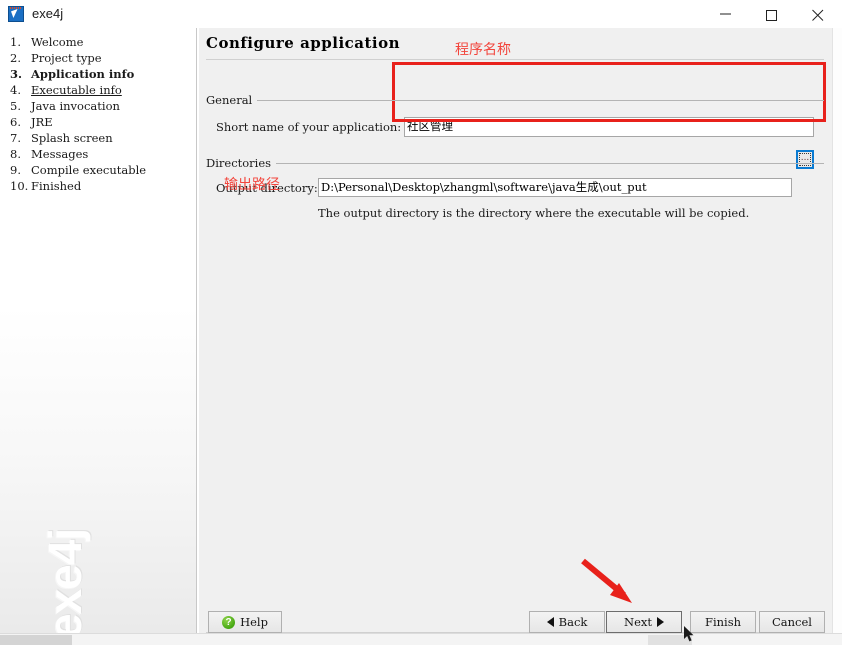 The width and height of the screenshot is (842, 645). Describe the element at coordinates (56, 186) in the screenshot. I see `step-label: Finished` at that location.